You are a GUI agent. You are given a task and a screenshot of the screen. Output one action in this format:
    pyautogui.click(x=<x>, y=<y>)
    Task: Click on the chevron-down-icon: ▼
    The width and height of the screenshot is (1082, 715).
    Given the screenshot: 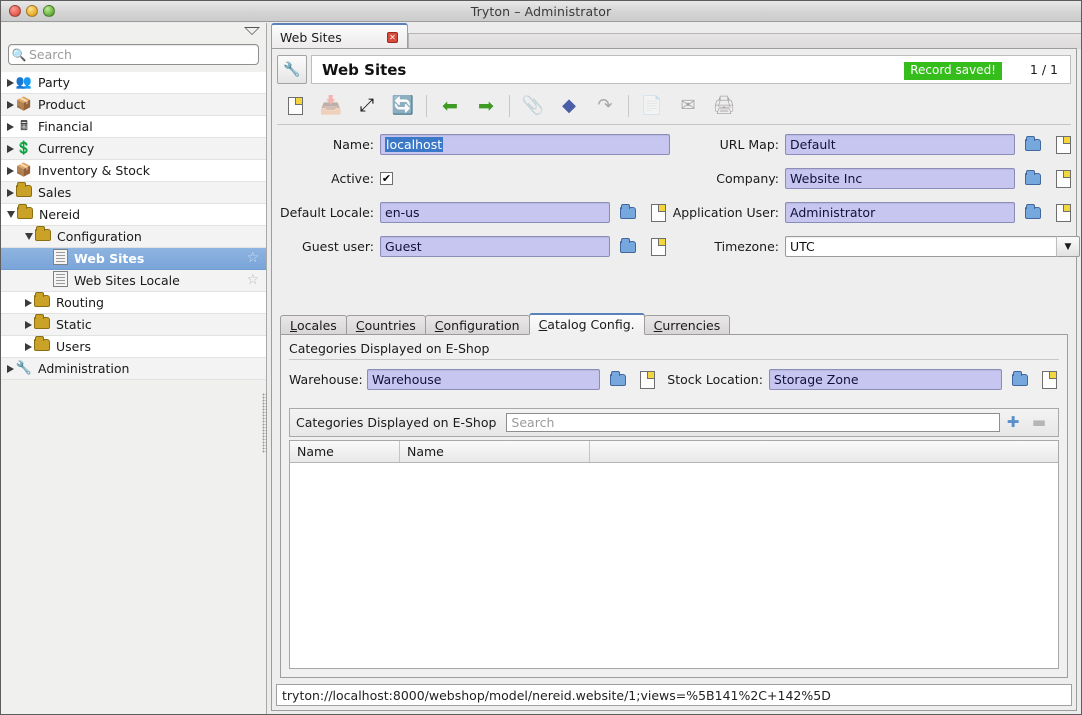 What is the action you would take?
    pyautogui.click(x=1068, y=246)
    